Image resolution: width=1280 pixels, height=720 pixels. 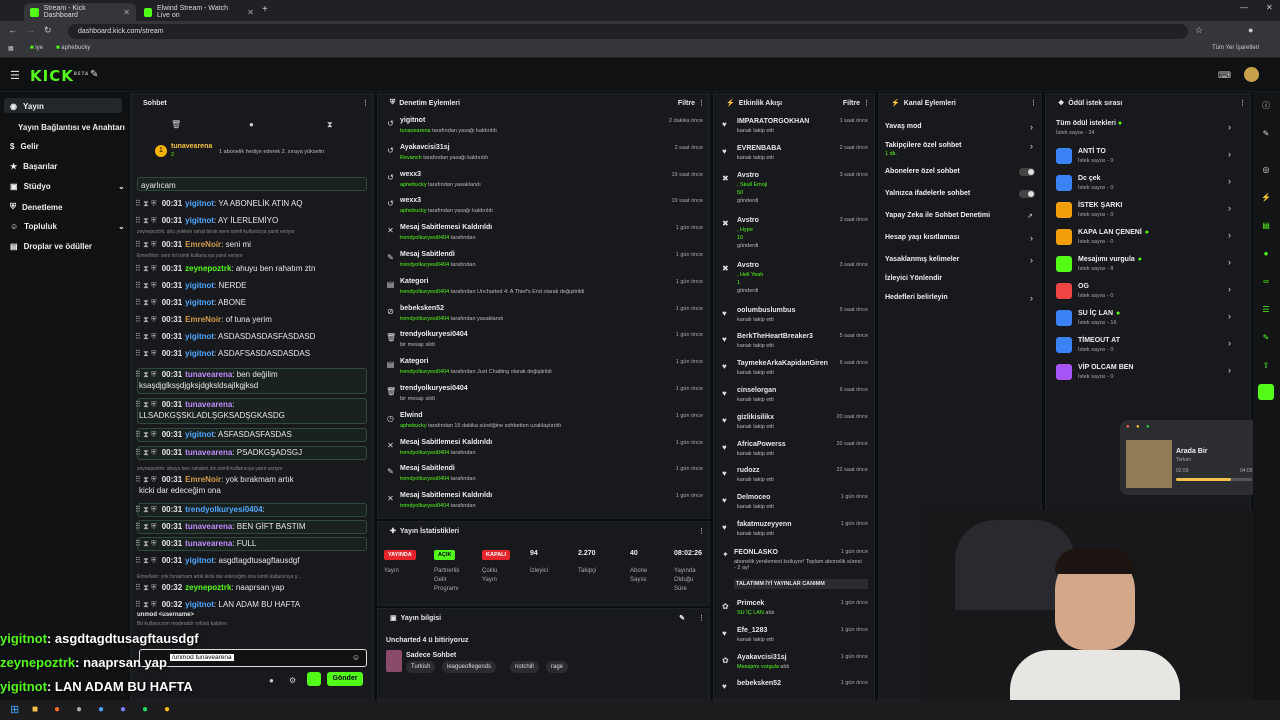 What do you see at coordinates (165, 615) in the screenshot?
I see `command-suggestion: unmod <username>` at bounding box center [165, 615].